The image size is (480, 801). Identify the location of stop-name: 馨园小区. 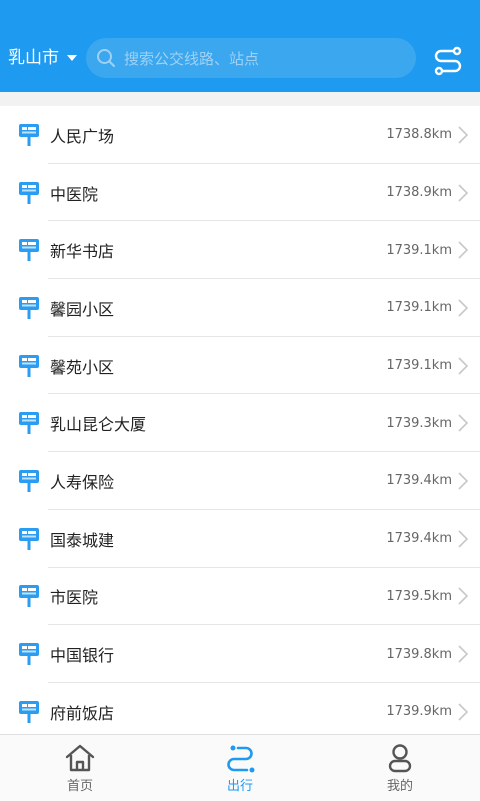
(82, 309).